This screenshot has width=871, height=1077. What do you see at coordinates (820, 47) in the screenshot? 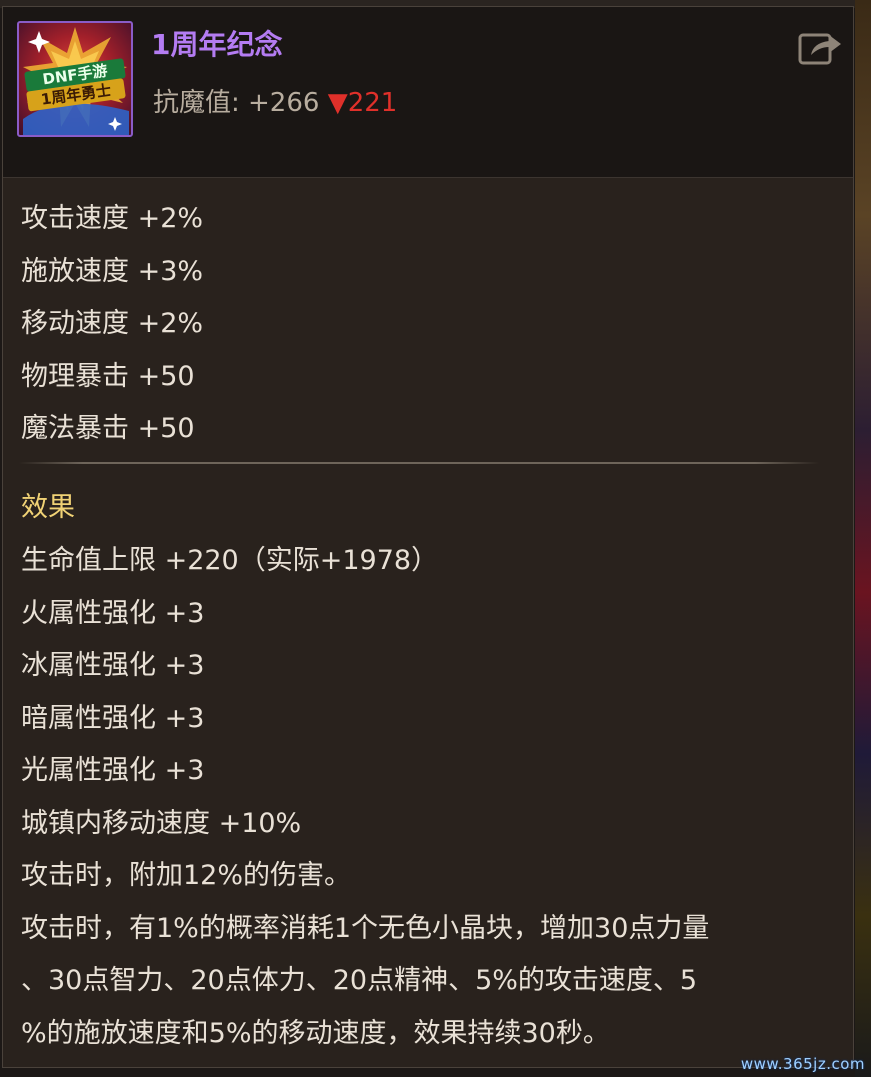
I see `share-icon` at bounding box center [820, 47].